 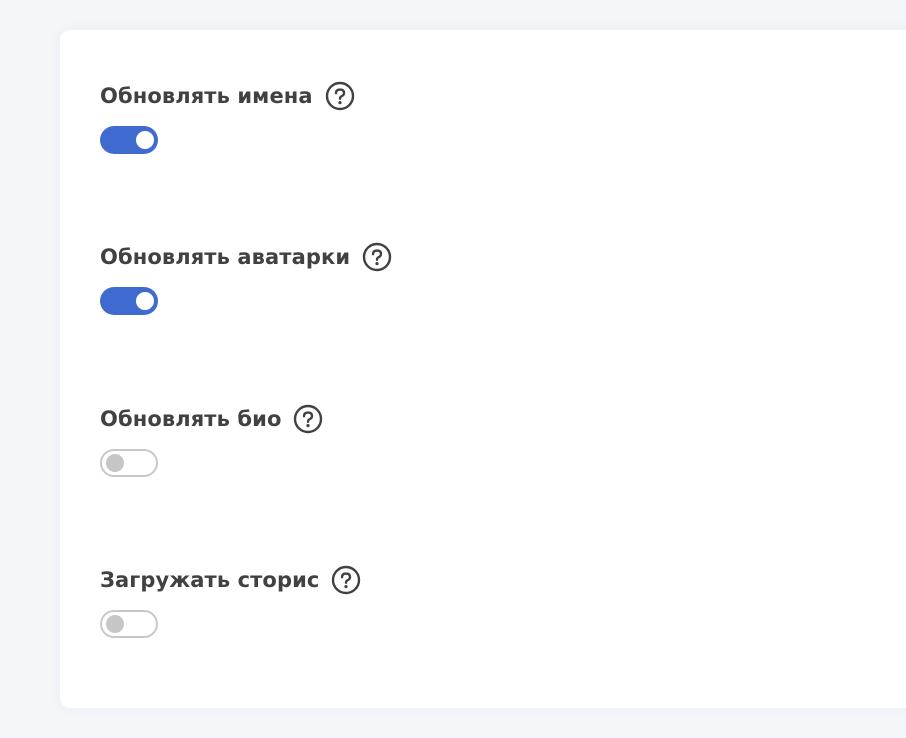 I want to click on toggle-update-names, so click(x=129, y=140).